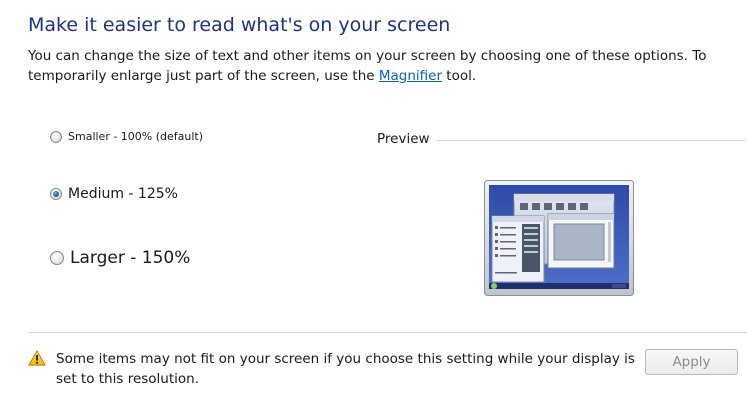 The width and height of the screenshot is (747, 413). I want to click on radio-smaller, so click(56, 136).